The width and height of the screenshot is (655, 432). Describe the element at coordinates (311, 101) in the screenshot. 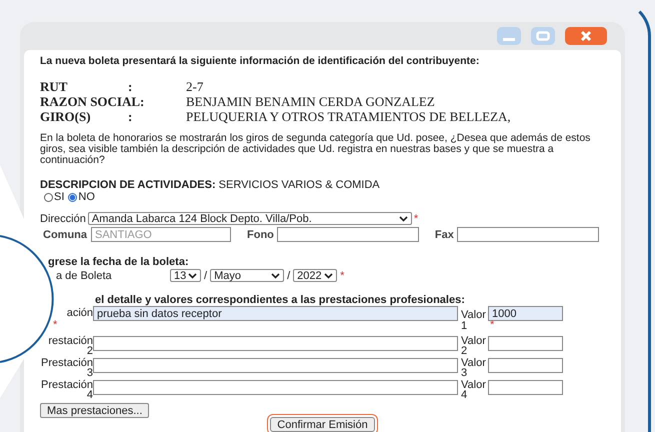

I see `field-value: BENJAMIN BENAMIN CERDA GONZALEZ` at that location.